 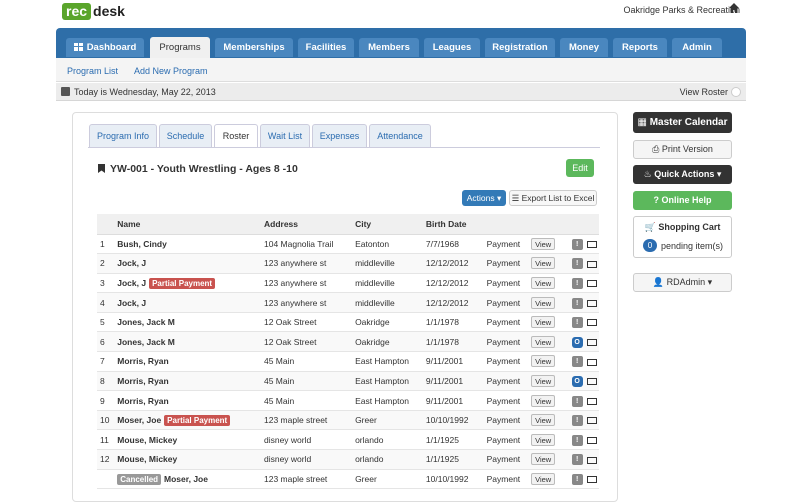 What do you see at coordinates (553, 198) in the screenshot?
I see `export-excel-button: ☰ Export List to Excel` at bounding box center [553, 198].